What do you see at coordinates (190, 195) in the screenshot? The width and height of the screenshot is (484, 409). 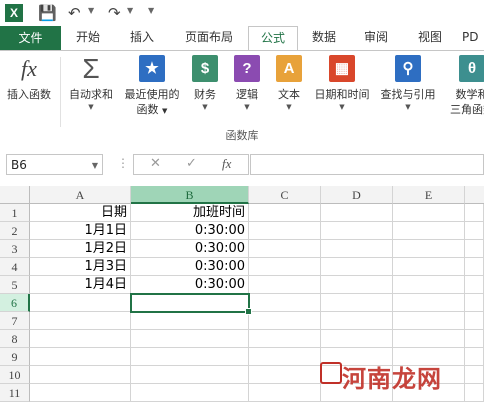 I see `column-header-b: B` at bounding box center [190, 195].